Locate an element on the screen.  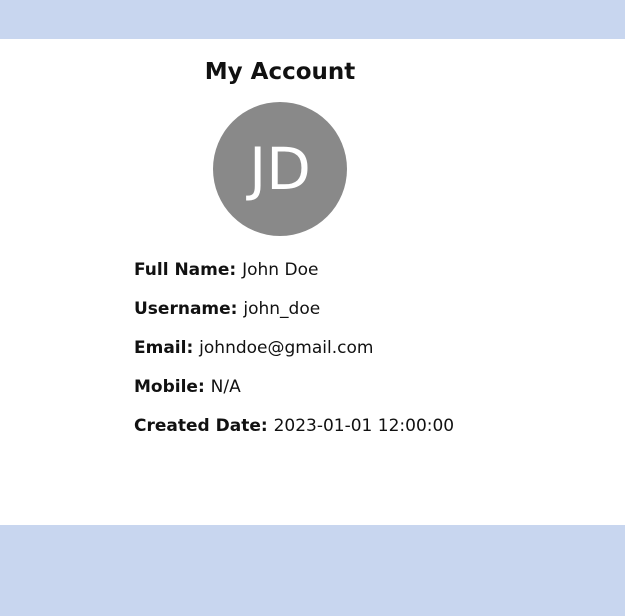
created-date-row: Created Date: 2023-01-01 12:00:00 is located at coordinates (294, 426).